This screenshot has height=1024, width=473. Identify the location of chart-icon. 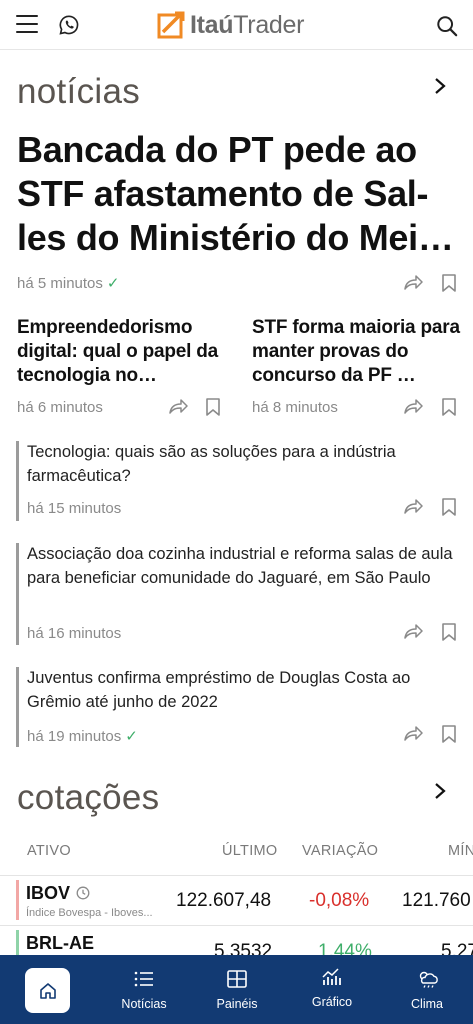
(331, 976).